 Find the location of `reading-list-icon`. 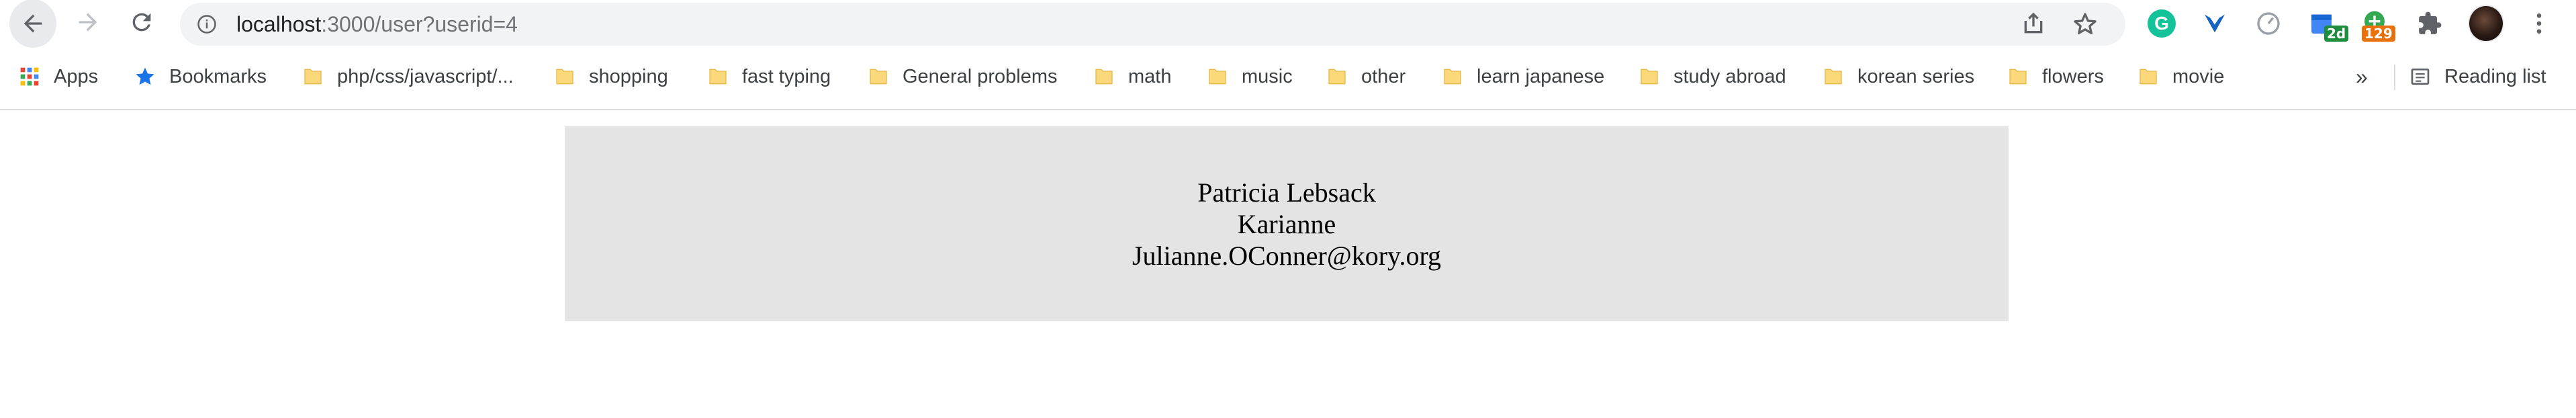

reading-list-icon is located at coordinates (2420, 77).